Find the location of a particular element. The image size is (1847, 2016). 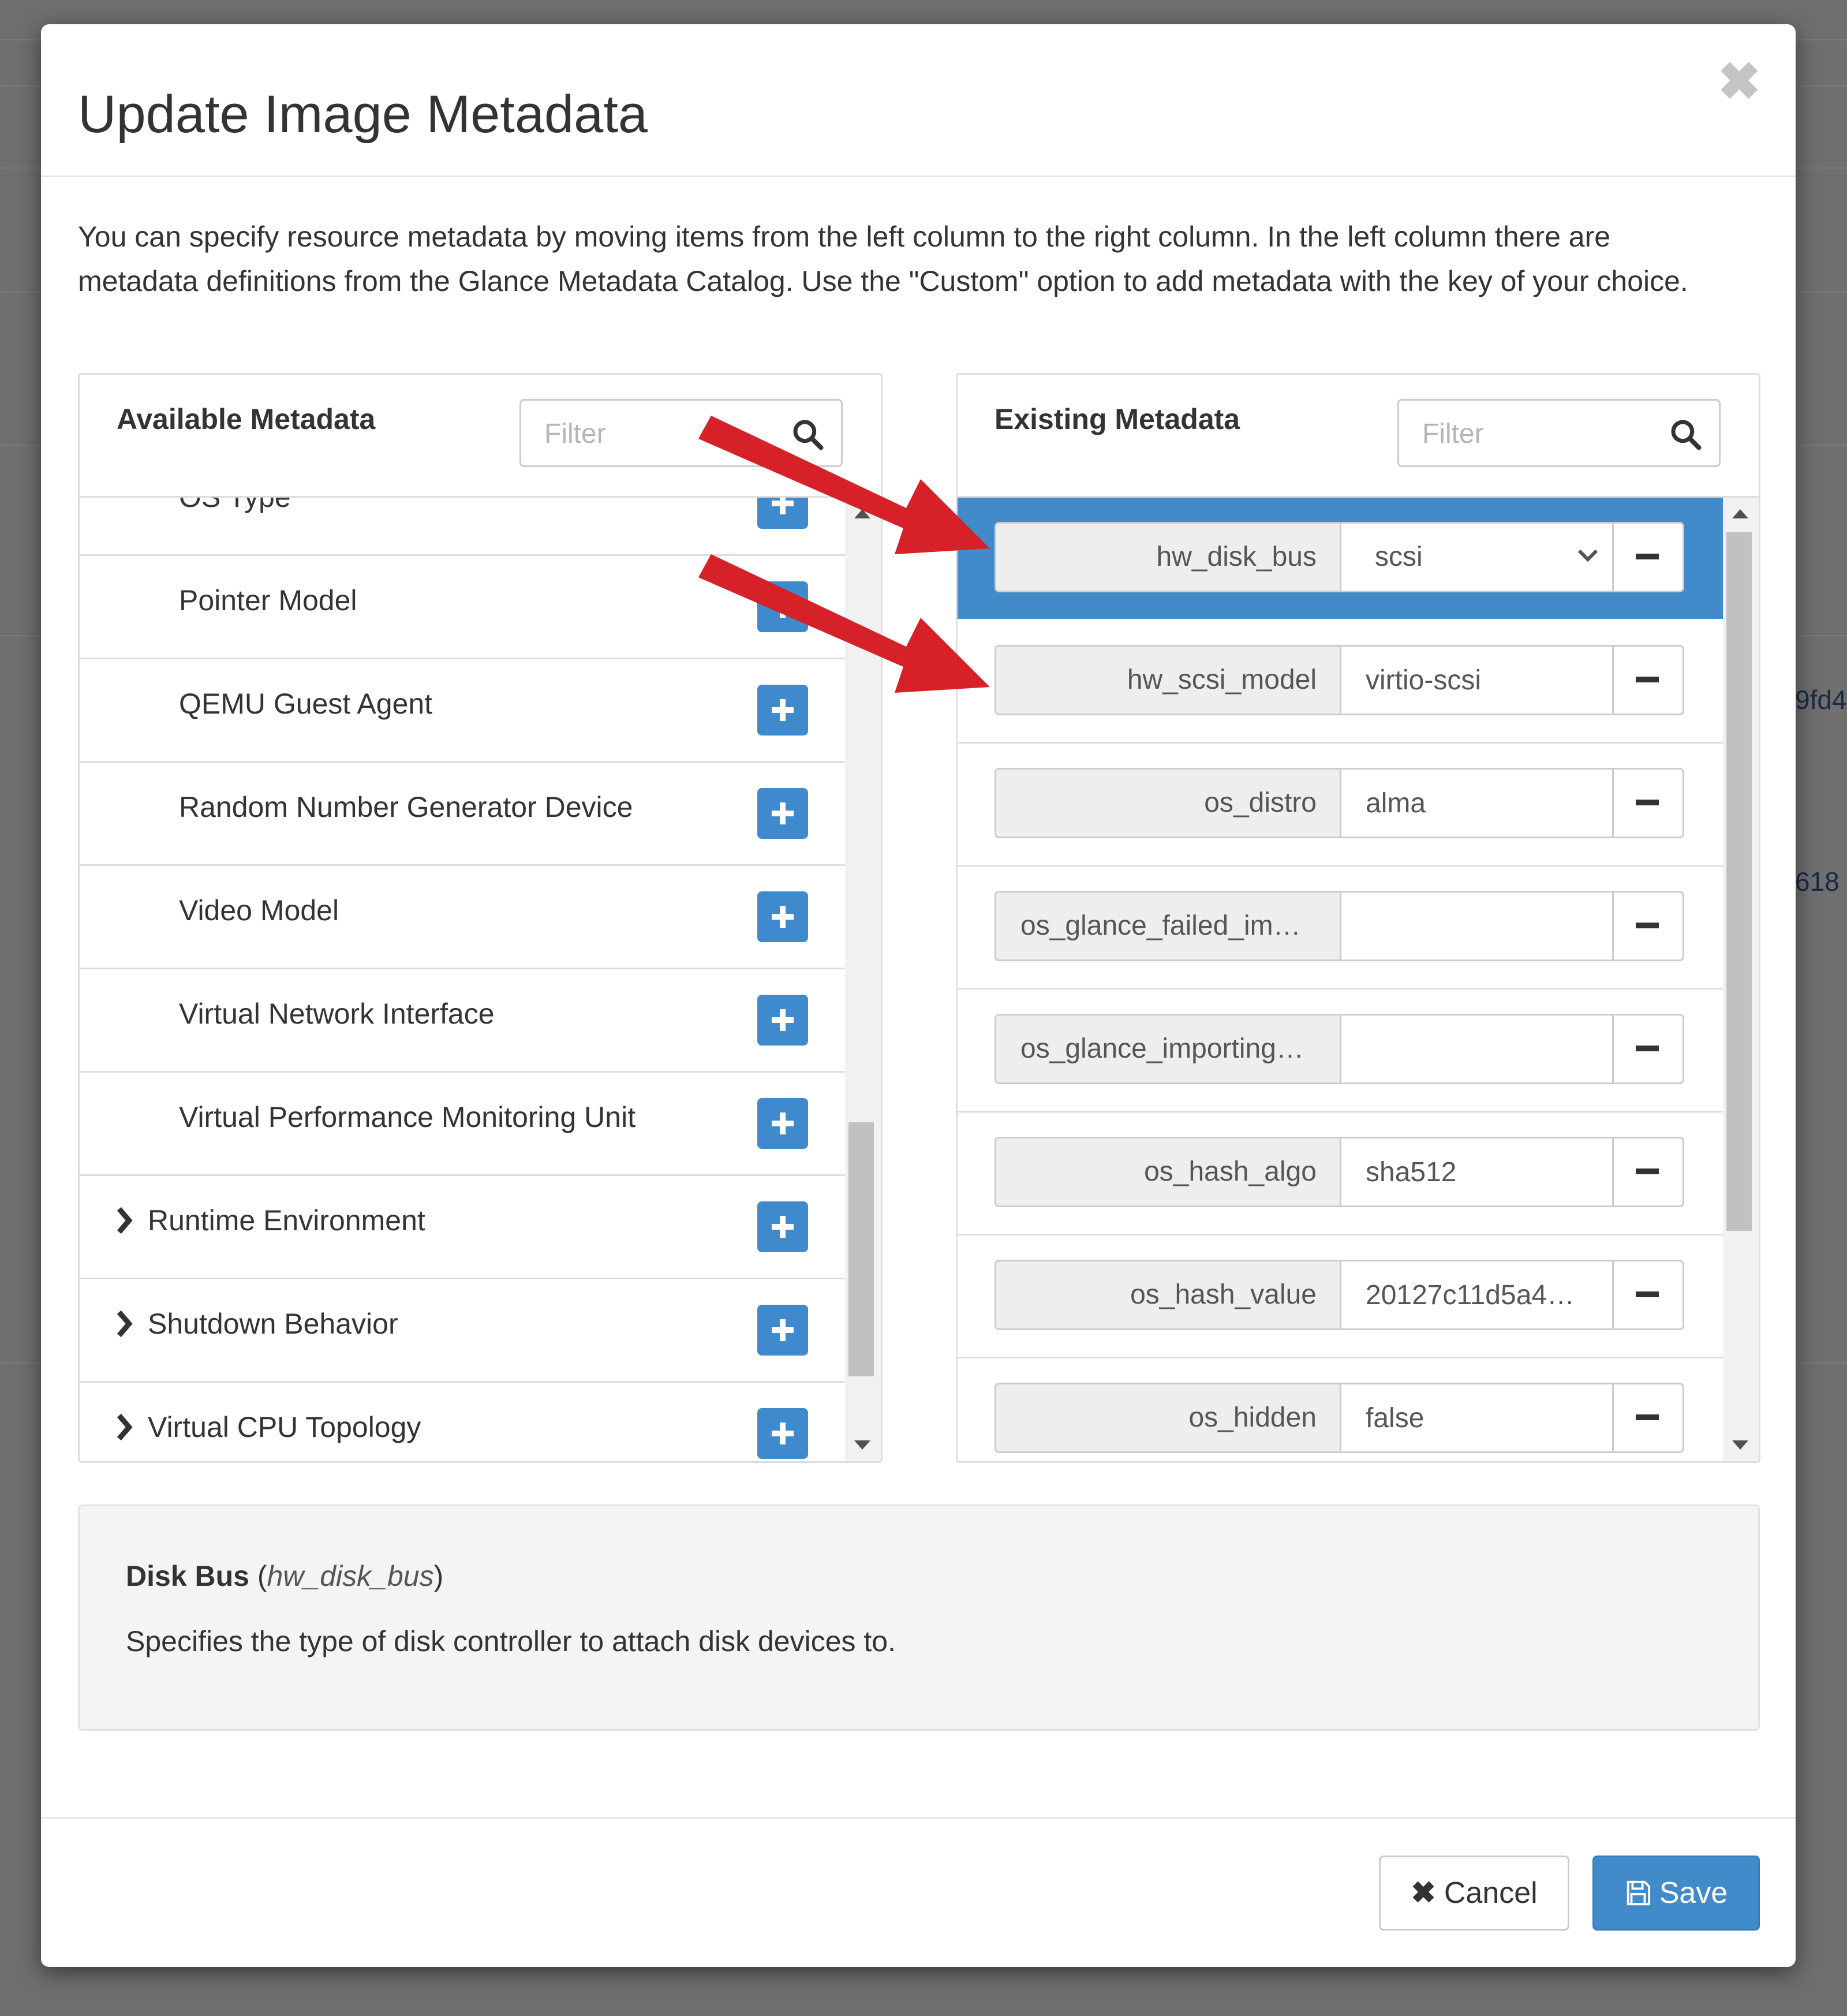

available-item: Virtual Network Interface is located at coordinates (462, 1021).